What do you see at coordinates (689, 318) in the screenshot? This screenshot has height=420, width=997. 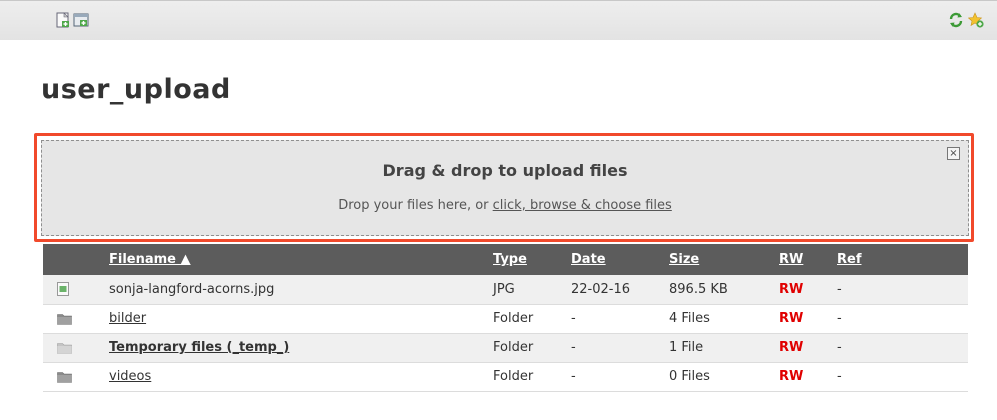 I see `file-size: 4 Files` at bounding box center [689, 318].